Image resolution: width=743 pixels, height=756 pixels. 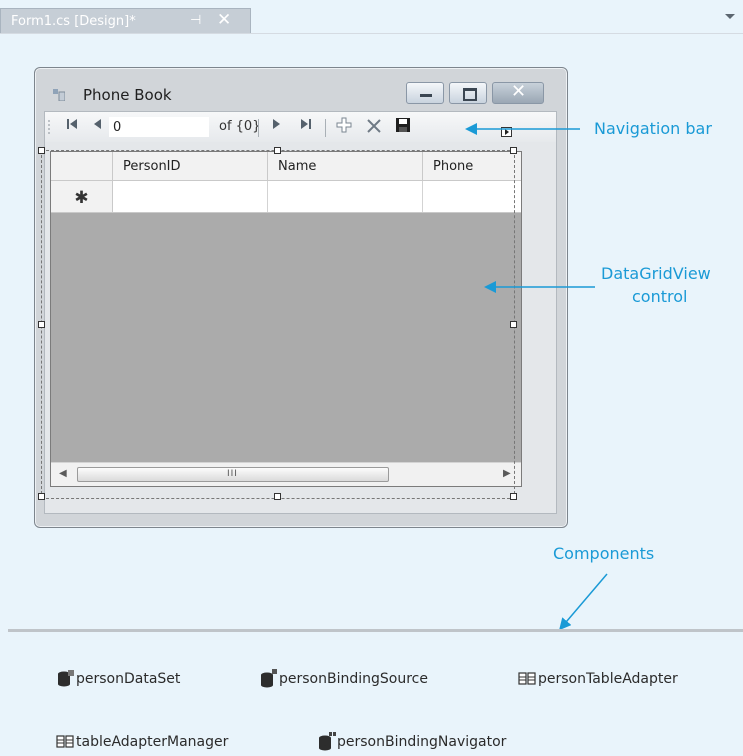 I want to click on move-previous-icon, so click(x=97, y=124).